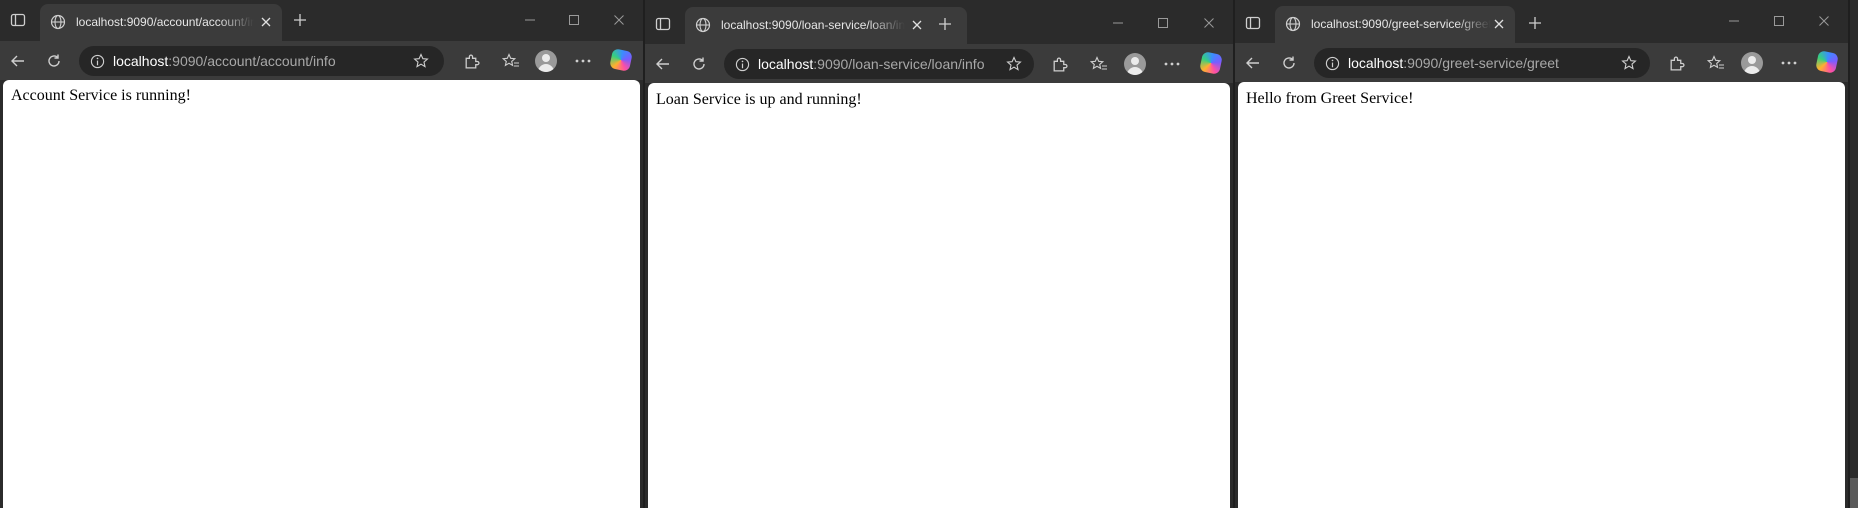 This screenshot has height=508, width=1858. What do you see at coordinates (252, 61) in the screenshot?
I see `url-path: :9090/account/account/info` at bounding box center [252, 61].